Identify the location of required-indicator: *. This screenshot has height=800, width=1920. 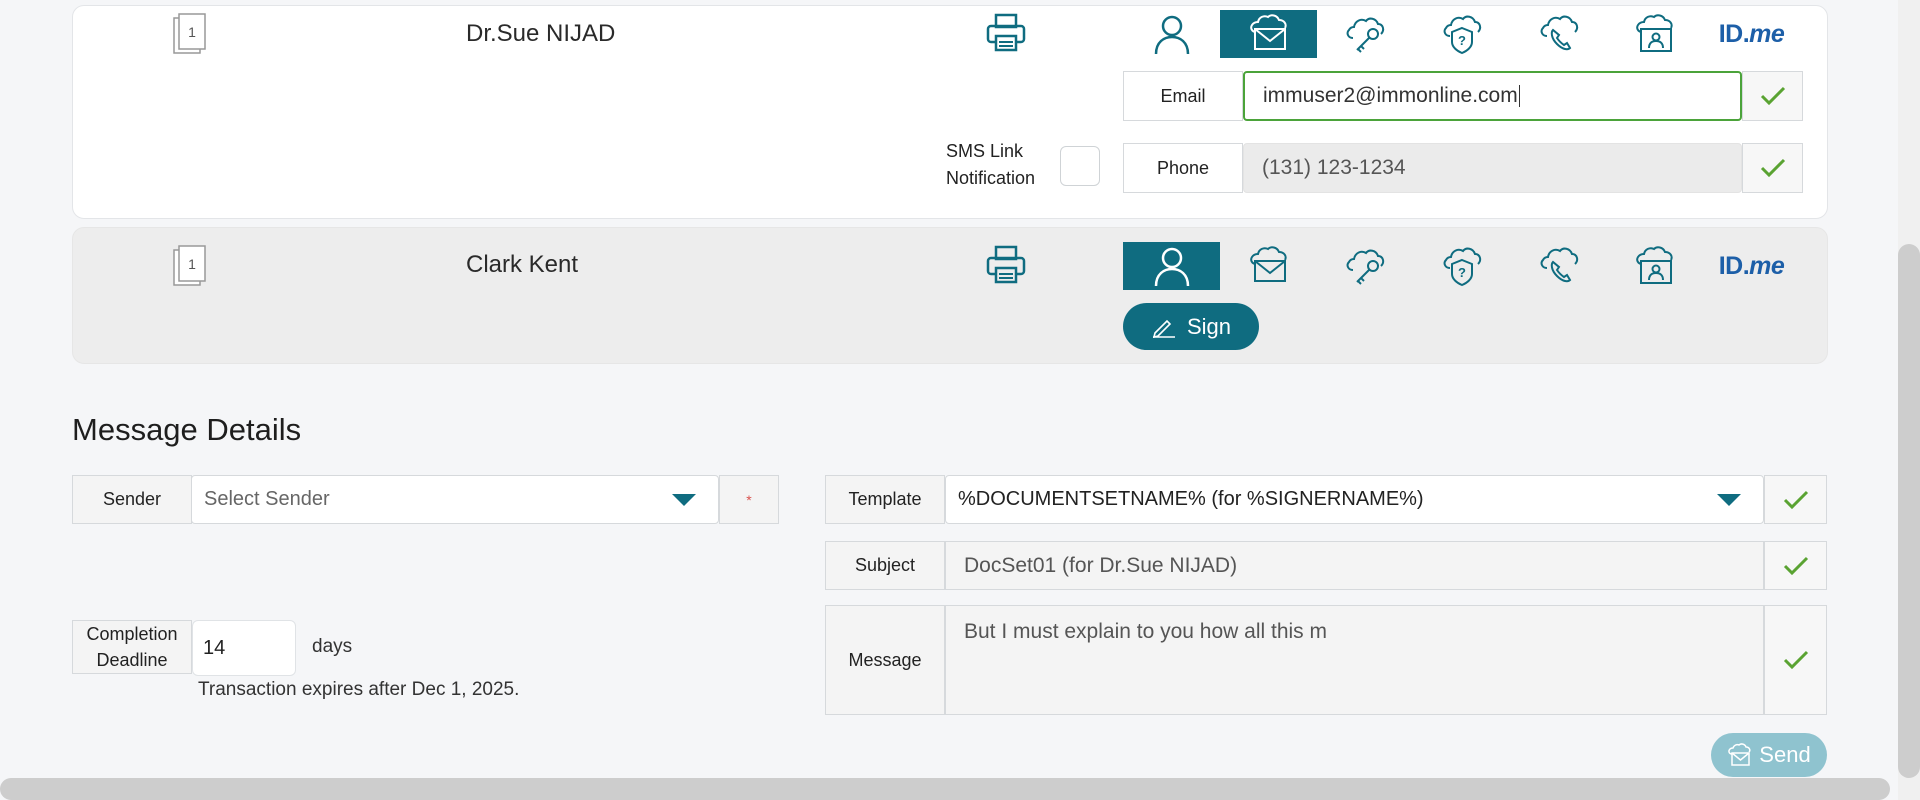
(749, 499).